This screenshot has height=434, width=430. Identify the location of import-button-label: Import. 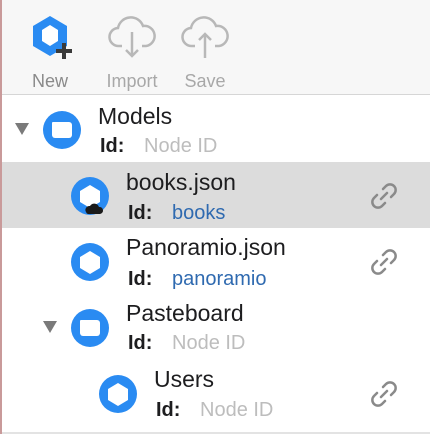
(132, 81).